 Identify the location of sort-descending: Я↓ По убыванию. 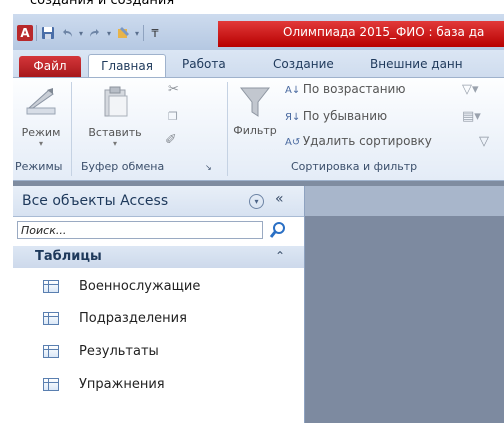
(336, 116).